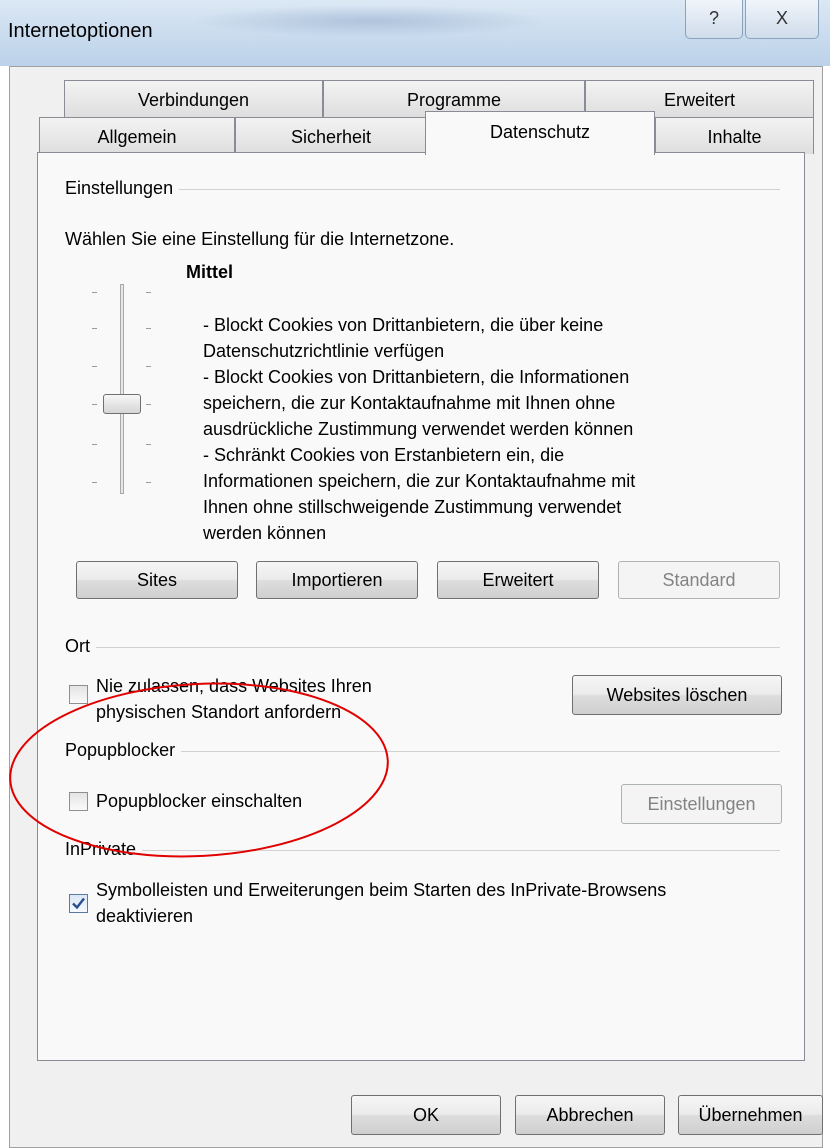 The height and width of the screenshot is (1148, 830). Describe the element at coordinates (234, 686) in the screenshot. I see `standort-label-line: Nie zulassen, dass Websites Ihren` at that location.